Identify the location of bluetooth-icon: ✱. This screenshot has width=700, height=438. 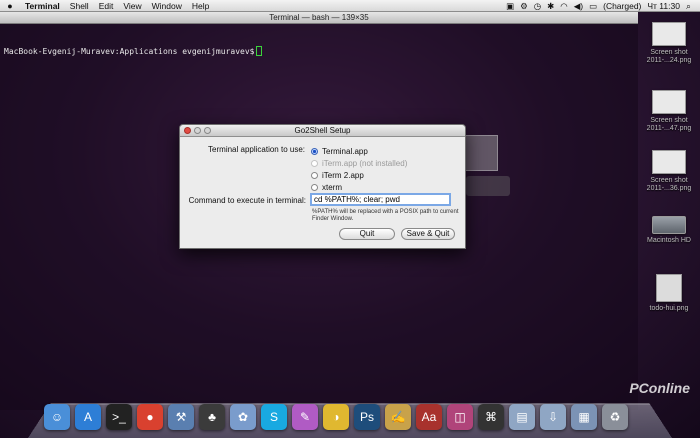
(550, 6).